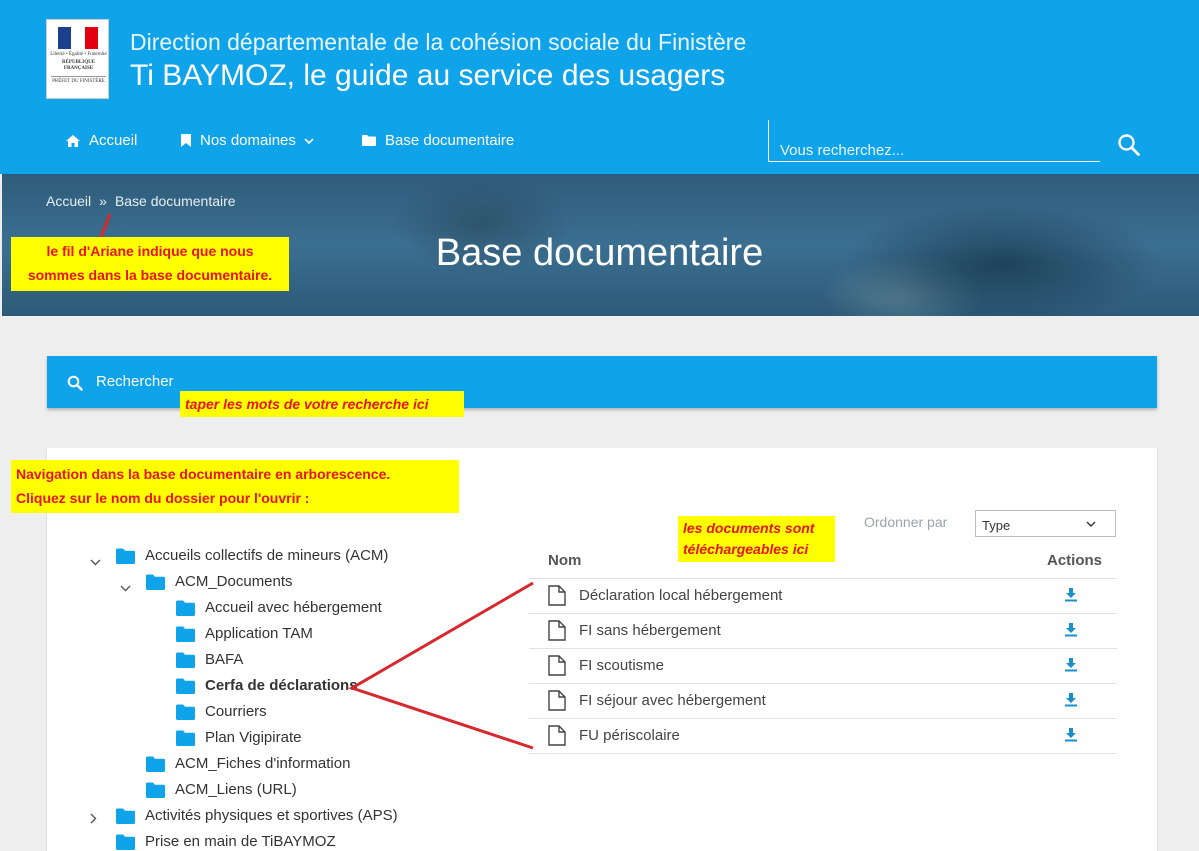 The image size is (1199, 851). I want to click on tree-folder: Activités physiques et sportives (APS), so click(257, 815).